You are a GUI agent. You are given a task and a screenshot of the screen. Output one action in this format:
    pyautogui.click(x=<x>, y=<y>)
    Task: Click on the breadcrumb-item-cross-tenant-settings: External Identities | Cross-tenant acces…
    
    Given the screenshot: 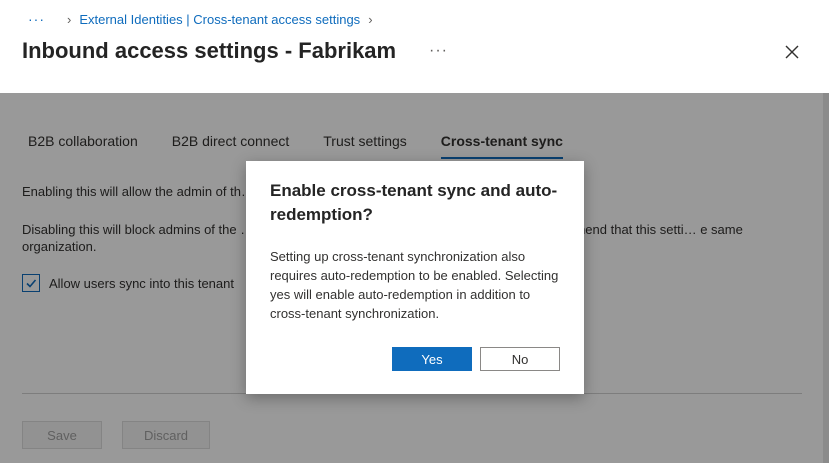 What is the action you would take?
    pyautogui.click(x=219, y=19)
    